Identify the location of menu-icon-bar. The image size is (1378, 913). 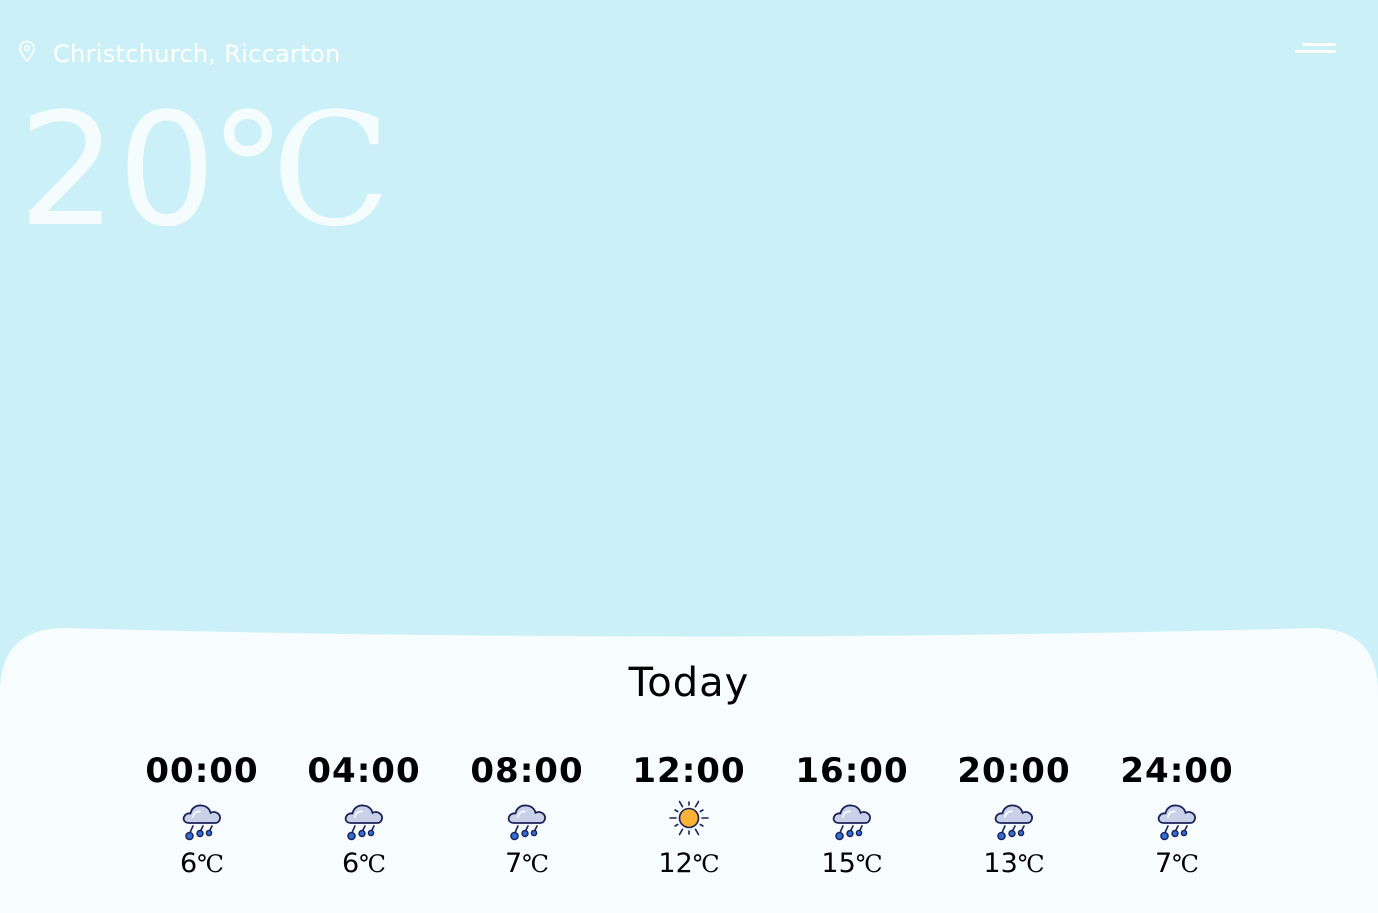
(1315, 51).